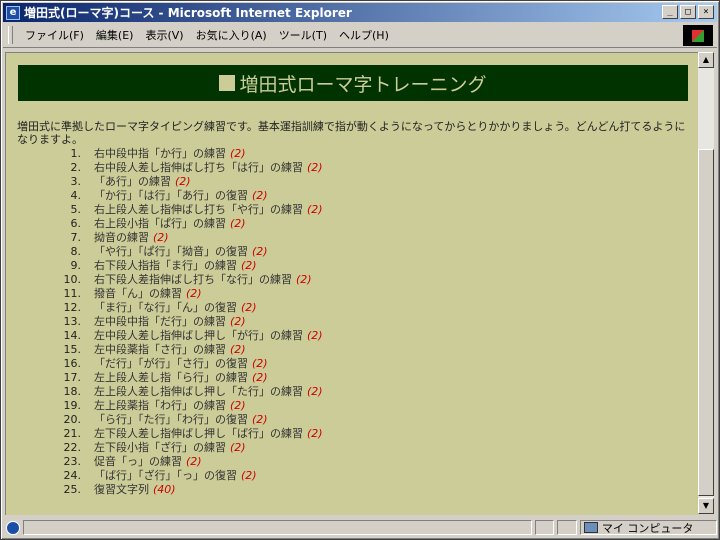  I want to click on lesson-item: 21. 左下段人差し指伸ばし押し「ば行」の練習 (2), so click(192, 434).